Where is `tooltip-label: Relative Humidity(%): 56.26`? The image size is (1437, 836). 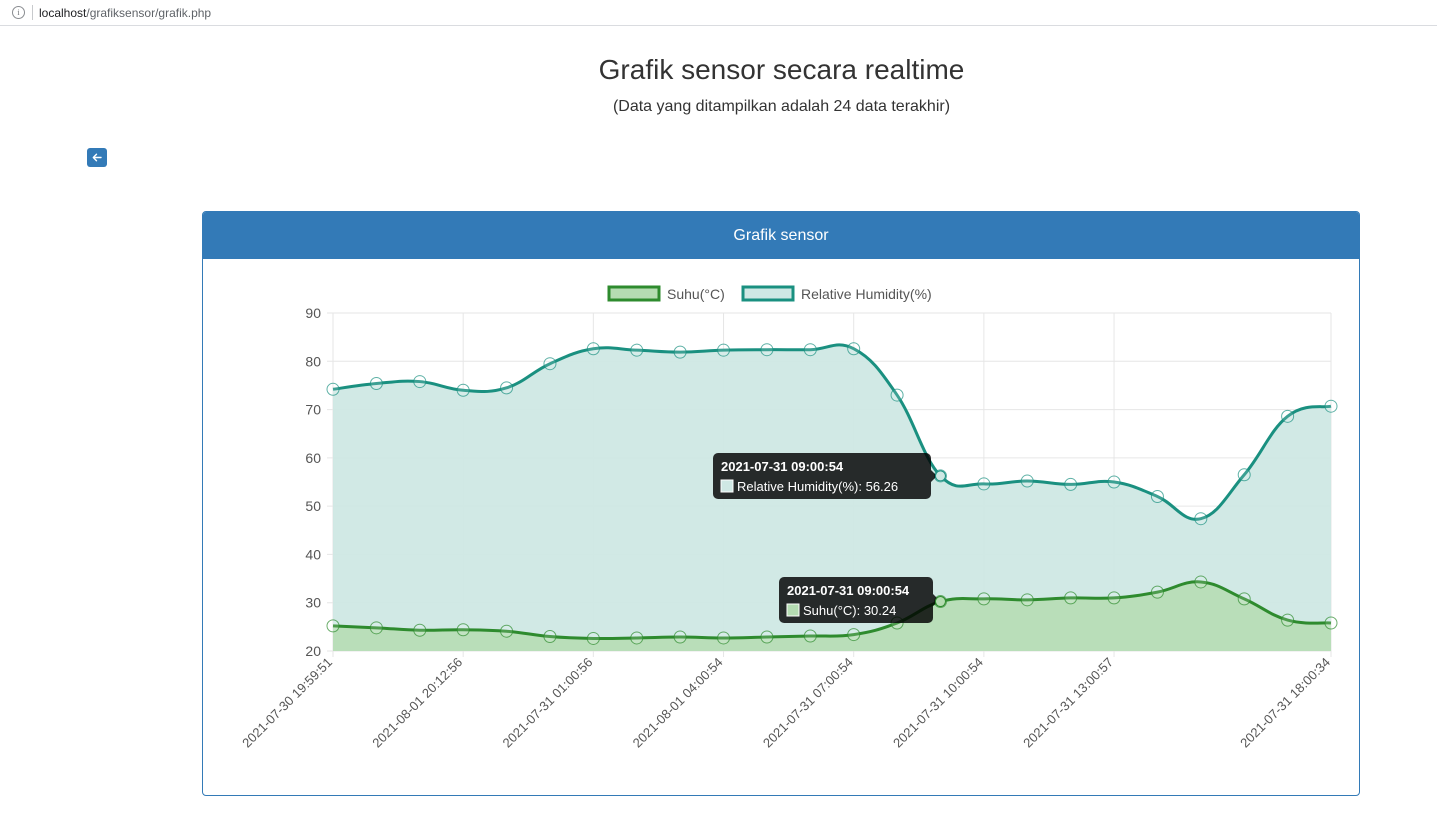
tooltip-label: Relative Humidity(%): 56.26 is located at coordinates (817, 486).